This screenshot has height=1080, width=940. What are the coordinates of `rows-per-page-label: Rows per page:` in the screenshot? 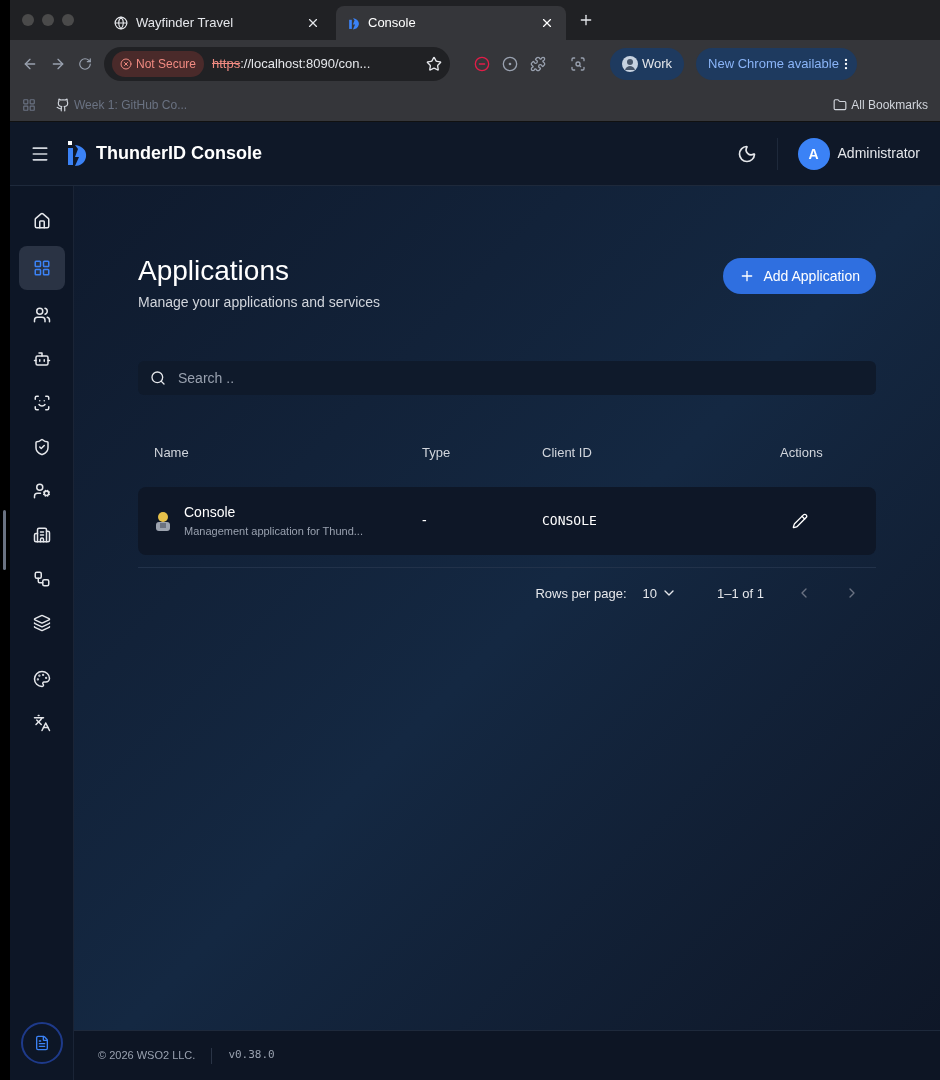 It's located at (581, 593).